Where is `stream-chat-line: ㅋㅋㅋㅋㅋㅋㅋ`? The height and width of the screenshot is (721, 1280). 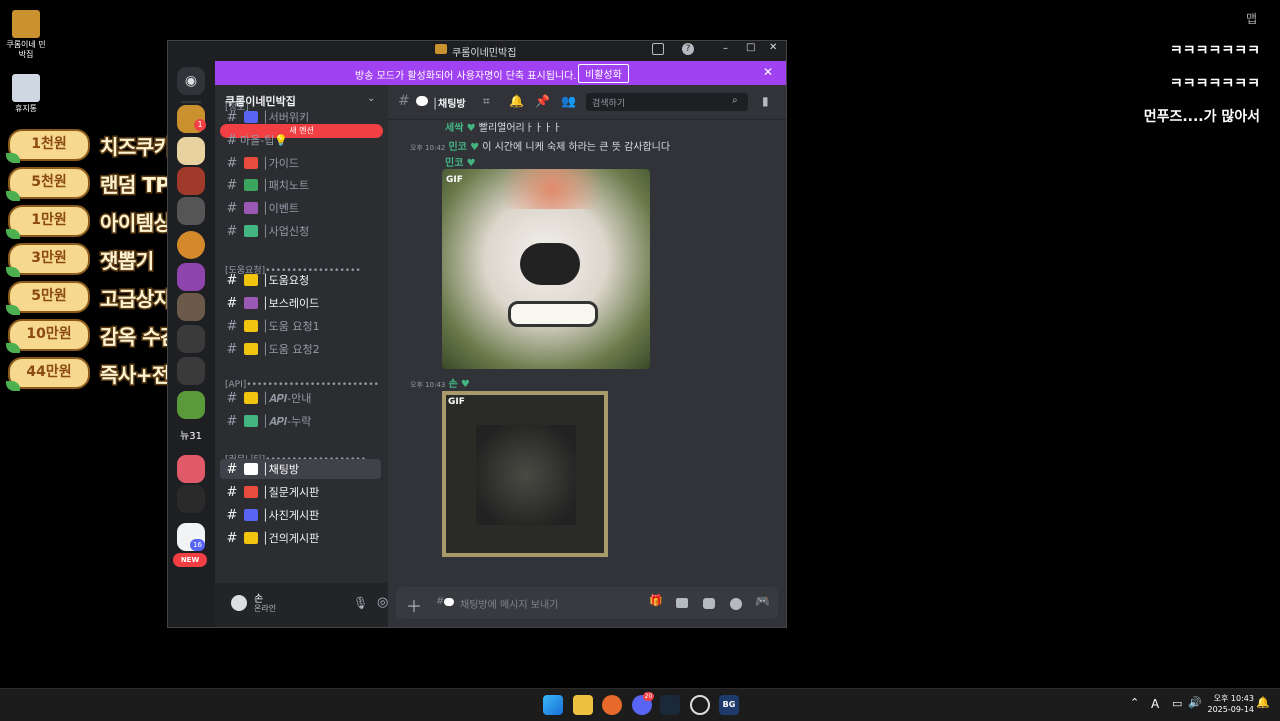
stream-chat-line: ㅋㅋㅋㅋㅋㅋㅋ is located at coordinates (1214, 51).